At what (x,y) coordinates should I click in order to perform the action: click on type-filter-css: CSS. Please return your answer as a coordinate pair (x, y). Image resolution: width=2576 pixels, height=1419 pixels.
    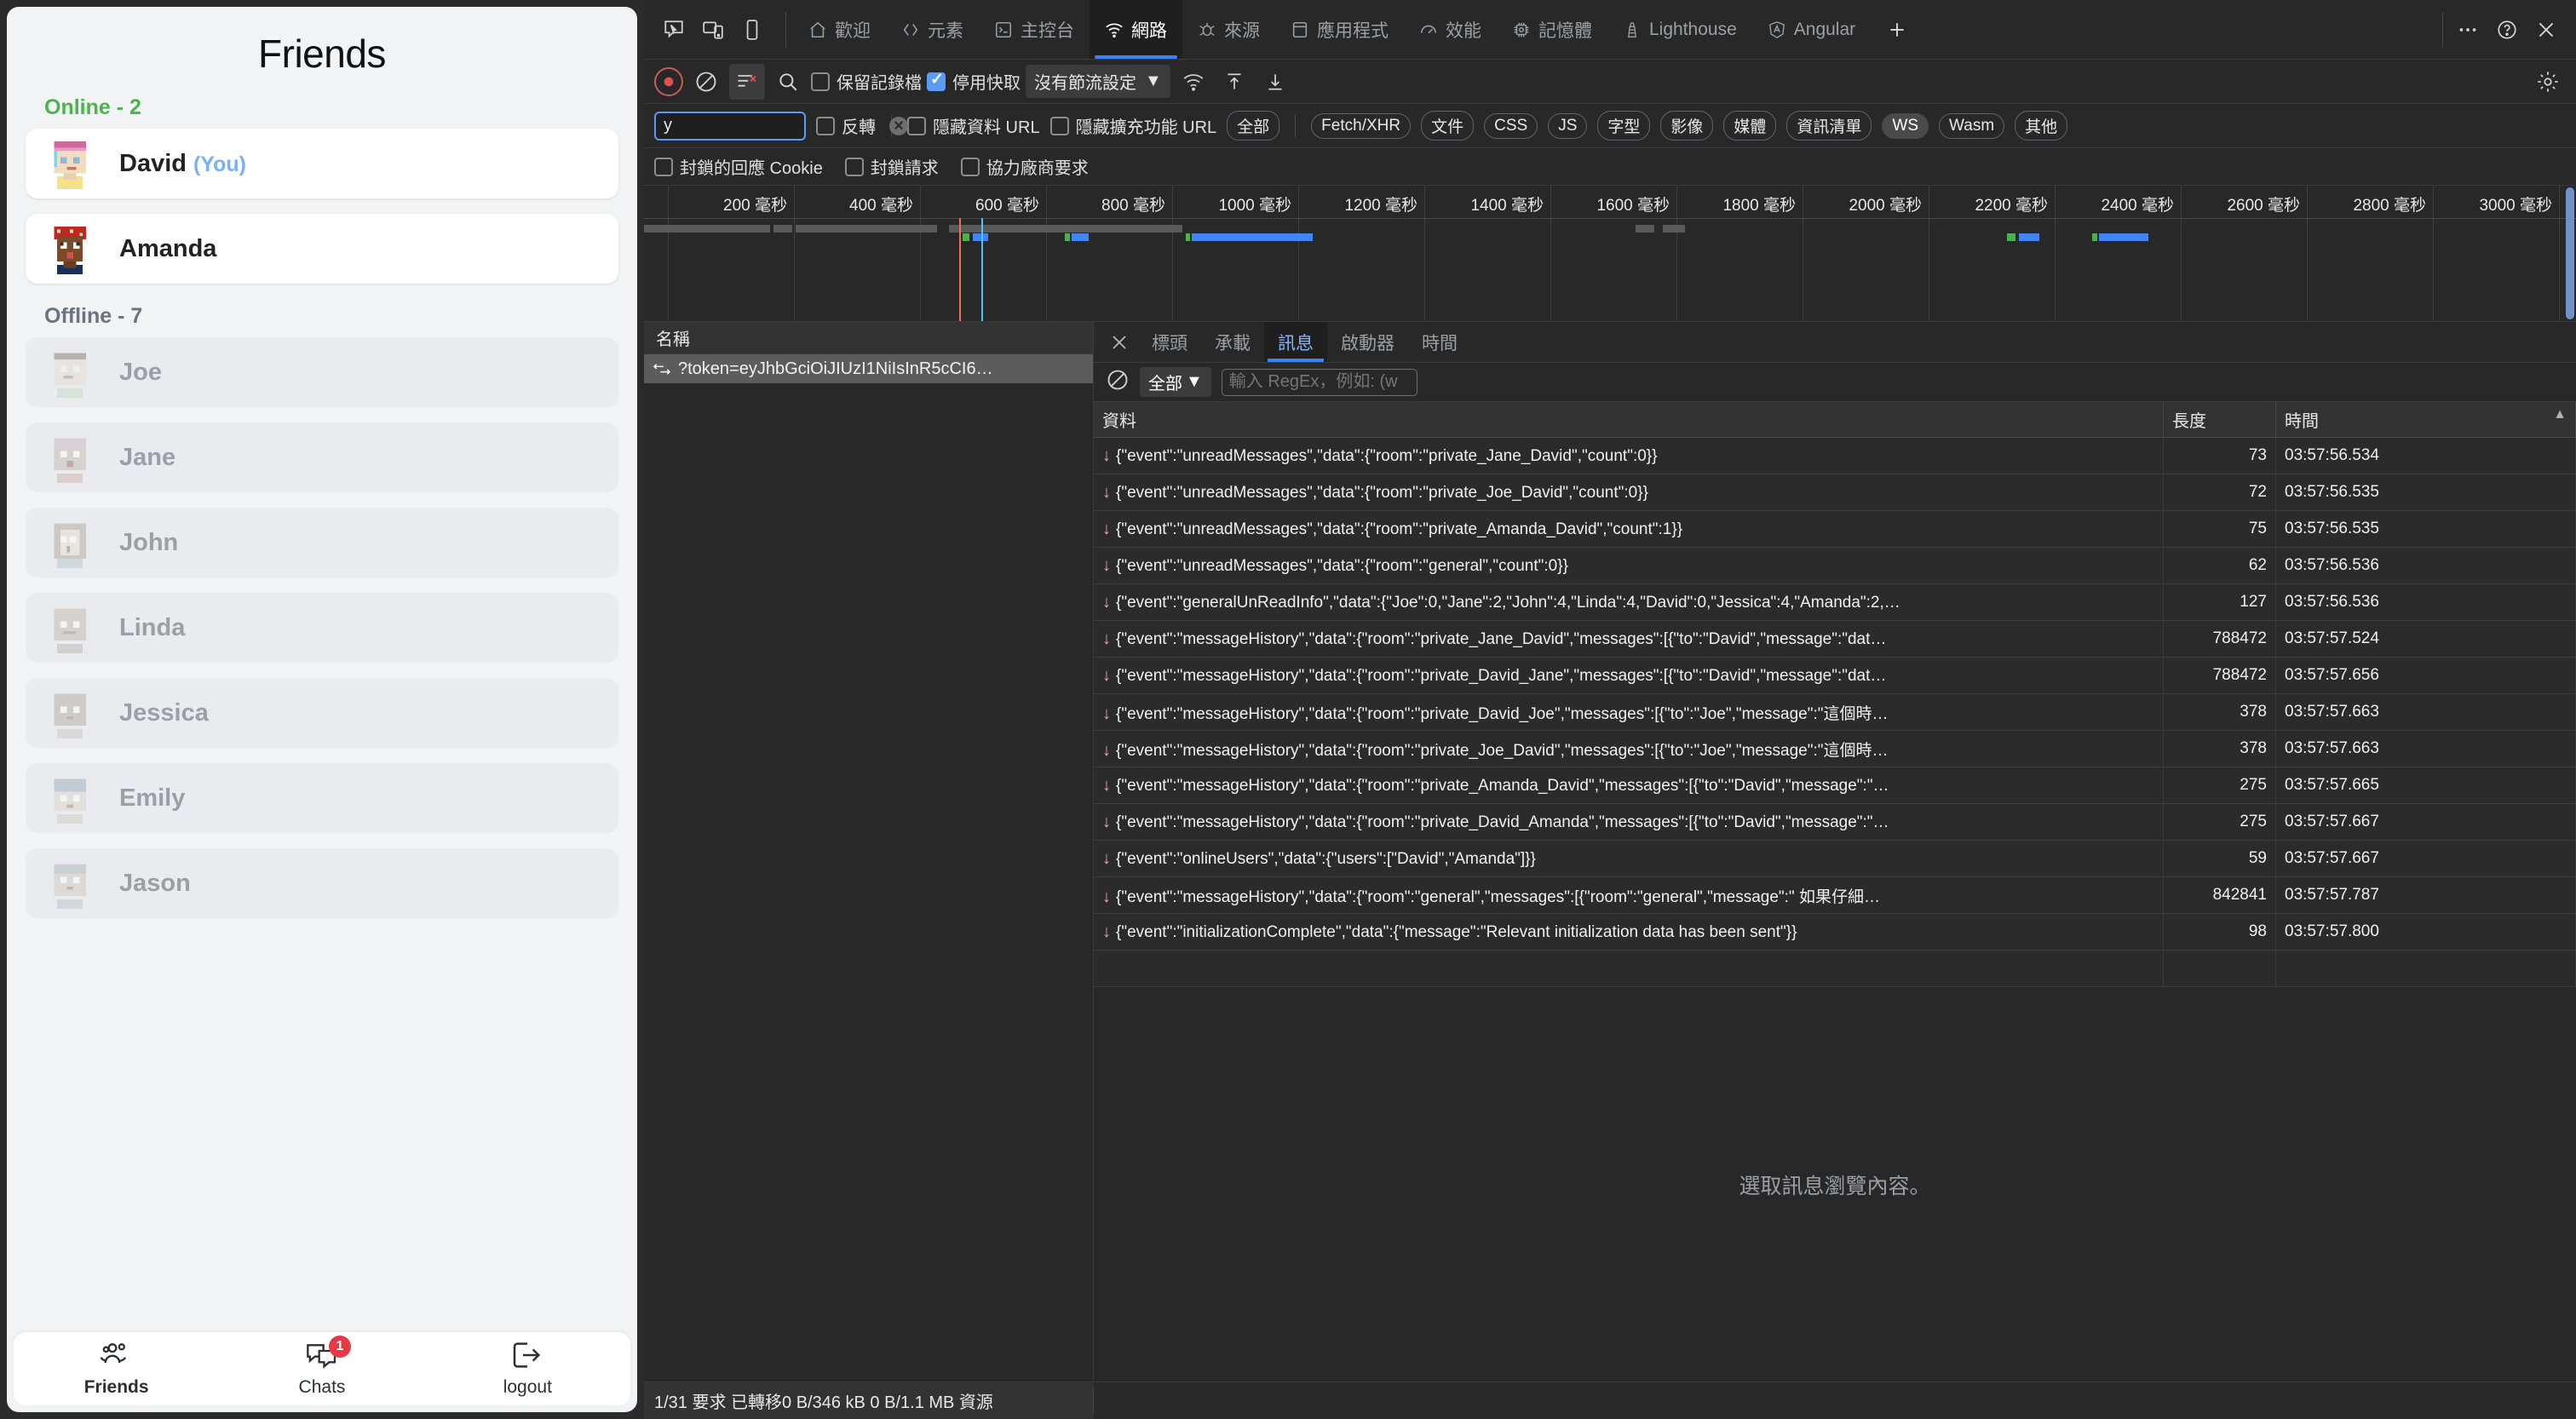
    Looking at the image, I should click on (1511, 126).